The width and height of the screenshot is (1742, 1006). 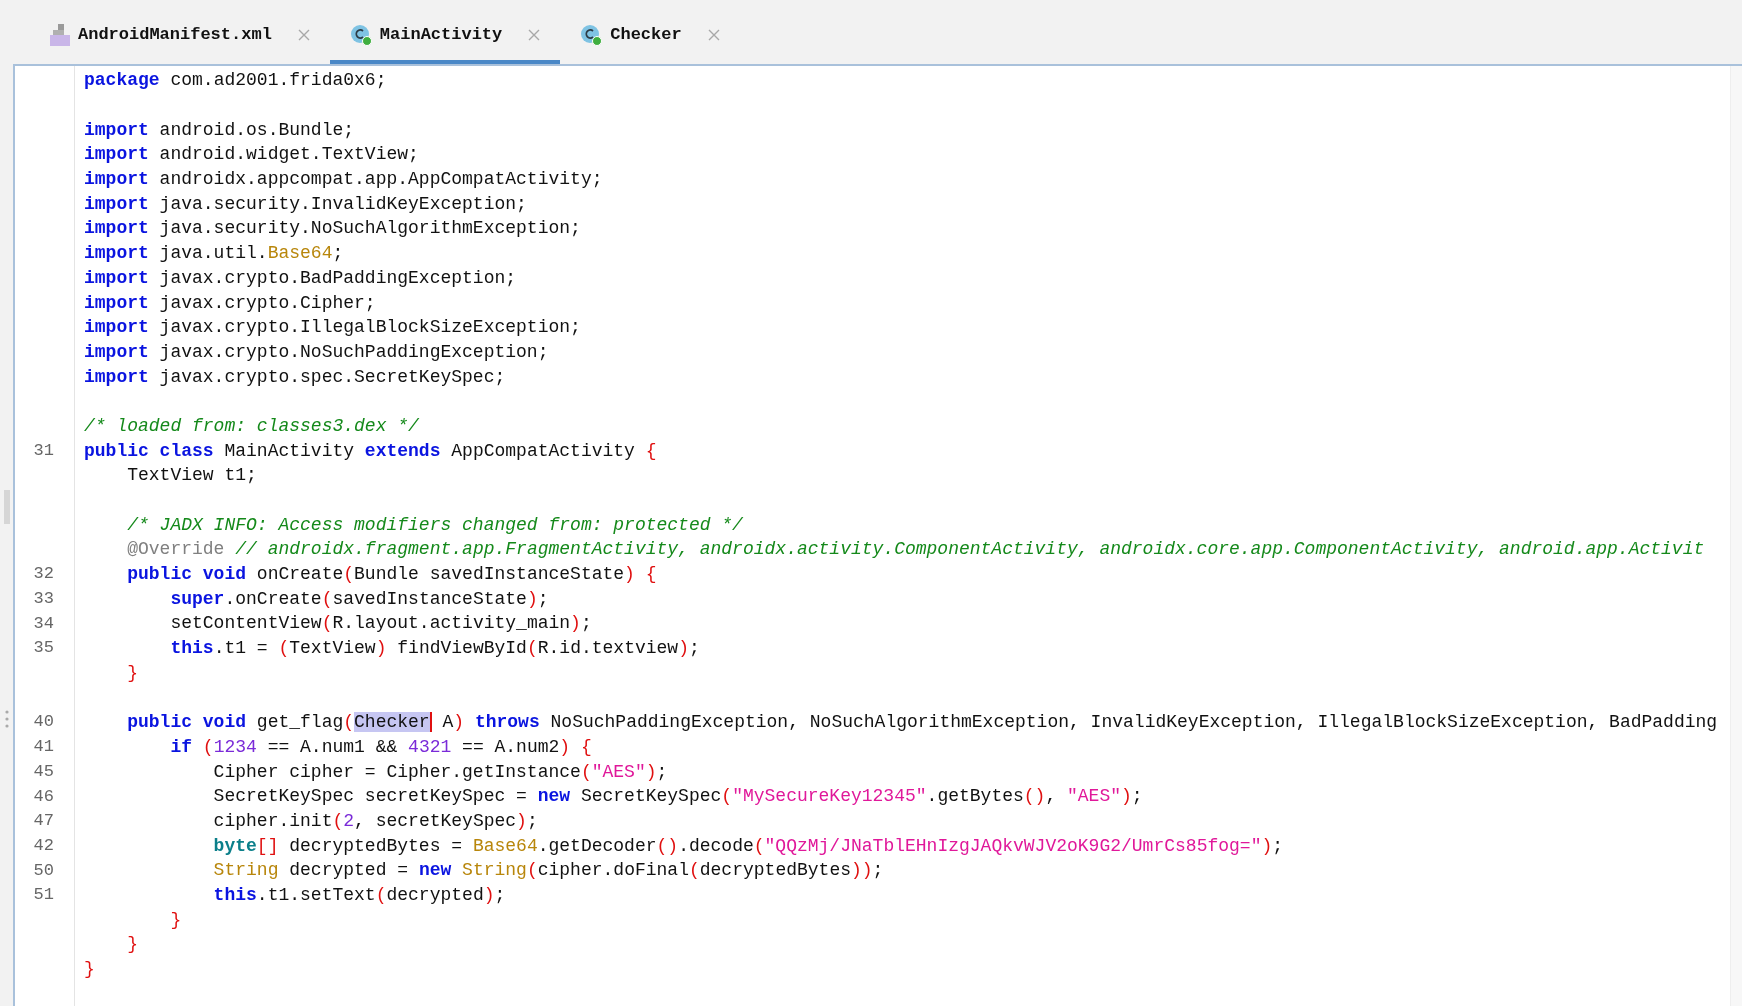 I want to click on code-line: super.onCreate(savedInstanceState);, so click(x=359, y=598).